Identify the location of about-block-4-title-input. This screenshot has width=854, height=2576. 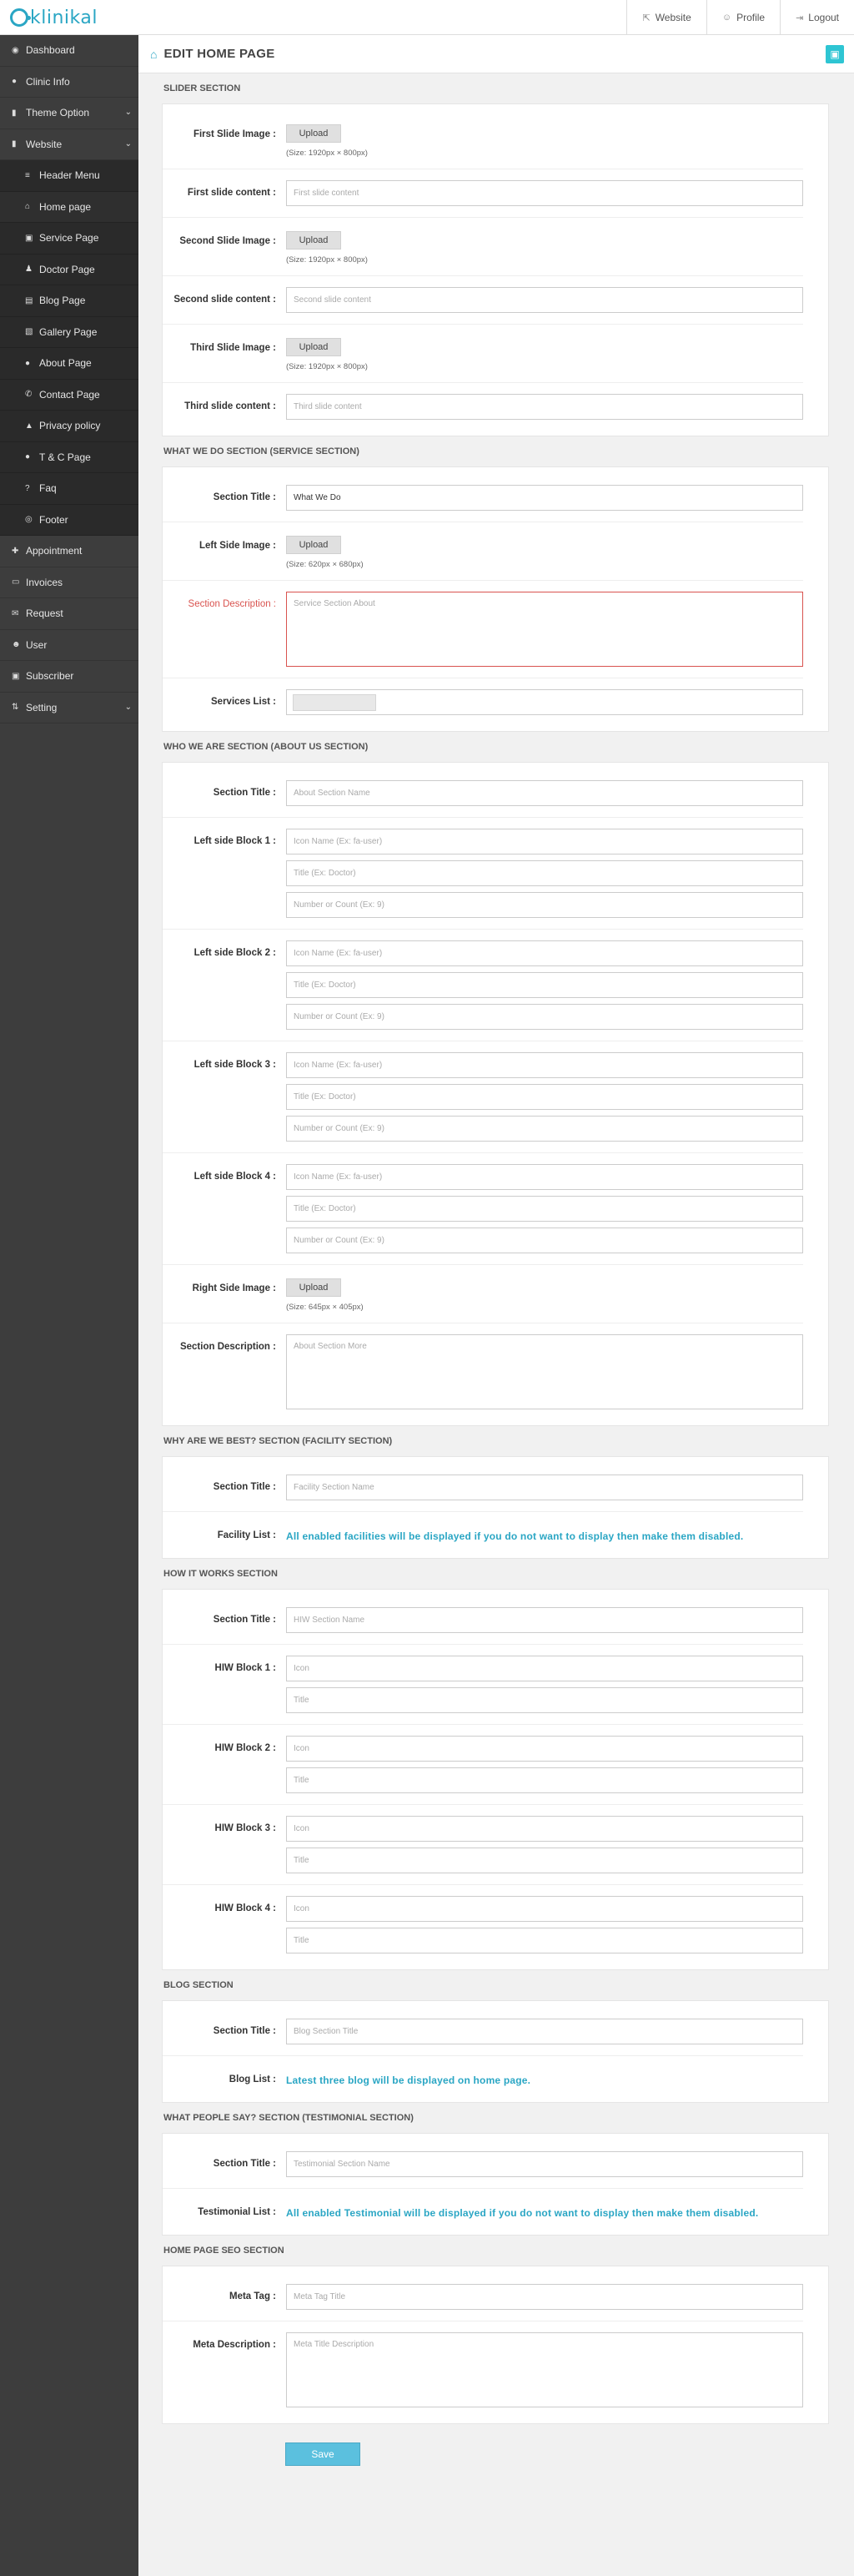
(544, 1209).